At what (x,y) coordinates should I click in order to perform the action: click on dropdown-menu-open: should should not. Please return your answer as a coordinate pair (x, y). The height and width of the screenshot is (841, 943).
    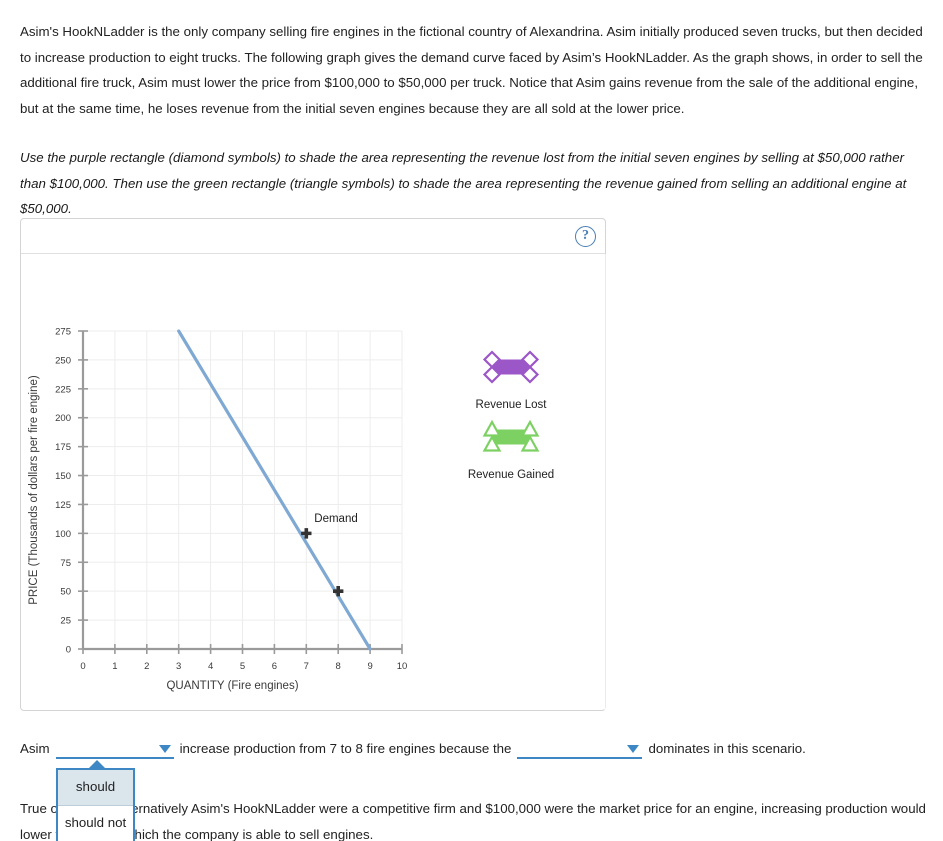
    Looking at the image, I should click on (95, 800).